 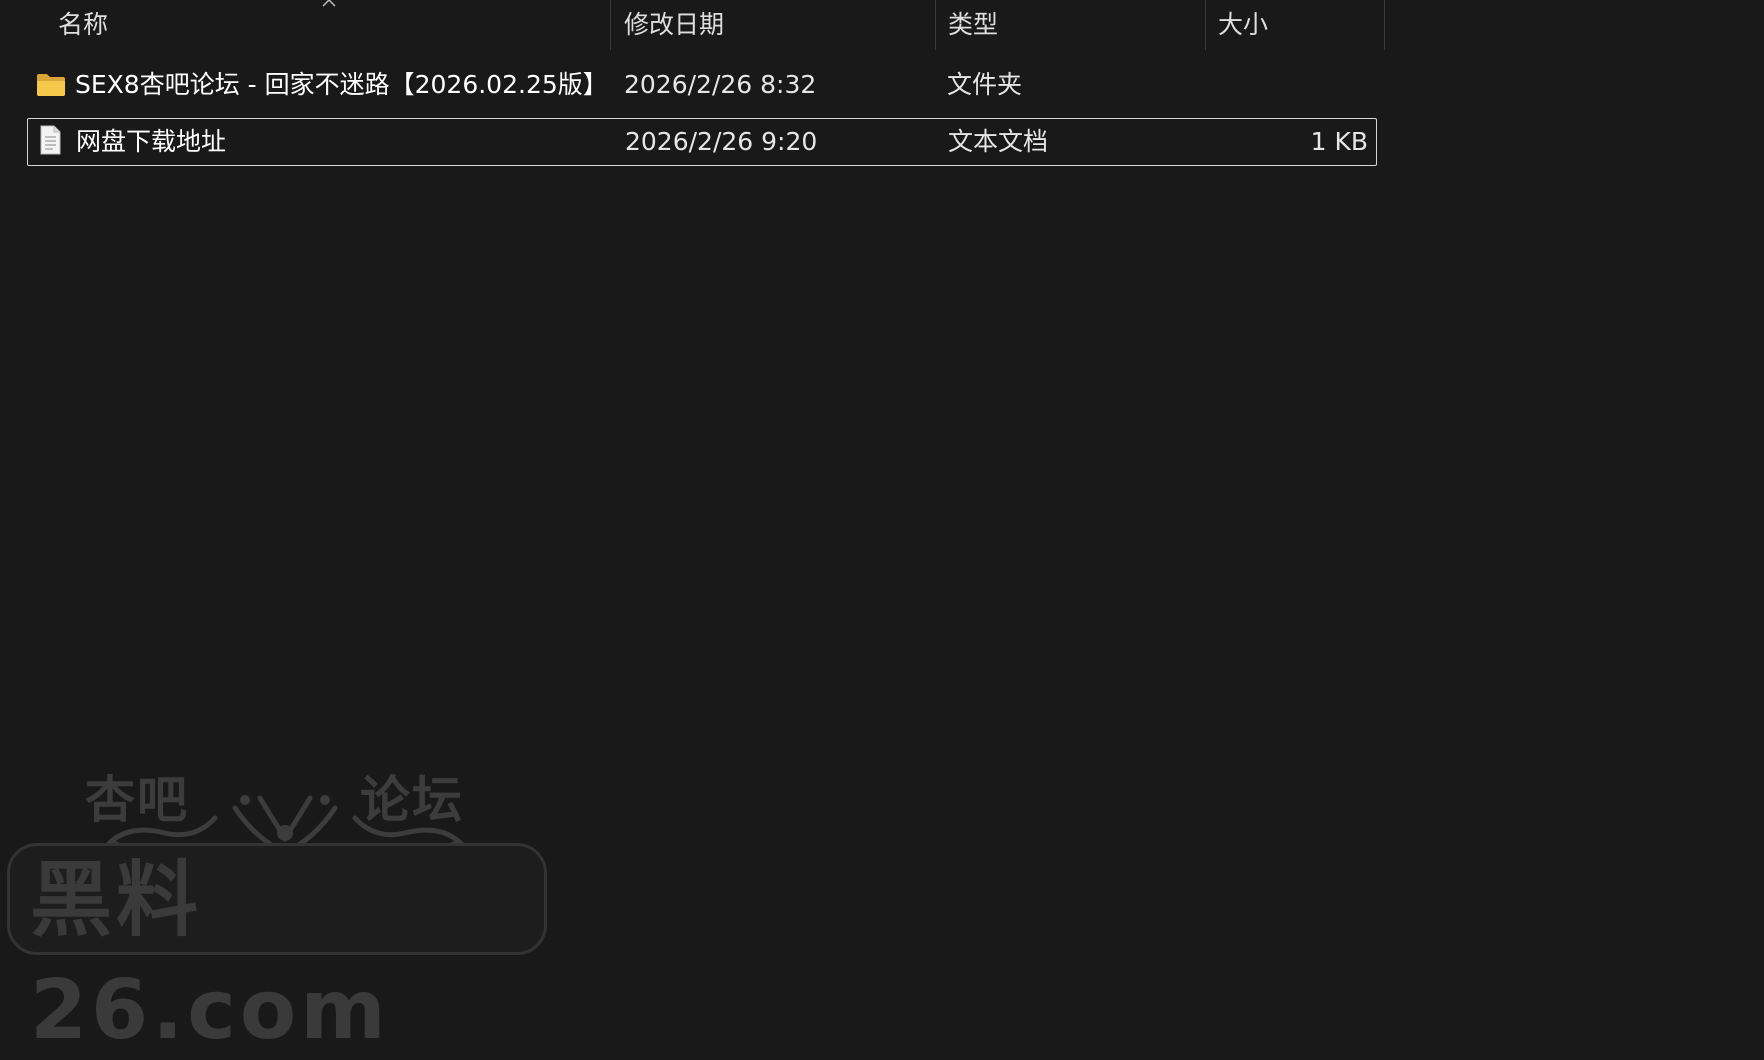 I want to click on file-type: 文本文档, so click(x=998, y=141).